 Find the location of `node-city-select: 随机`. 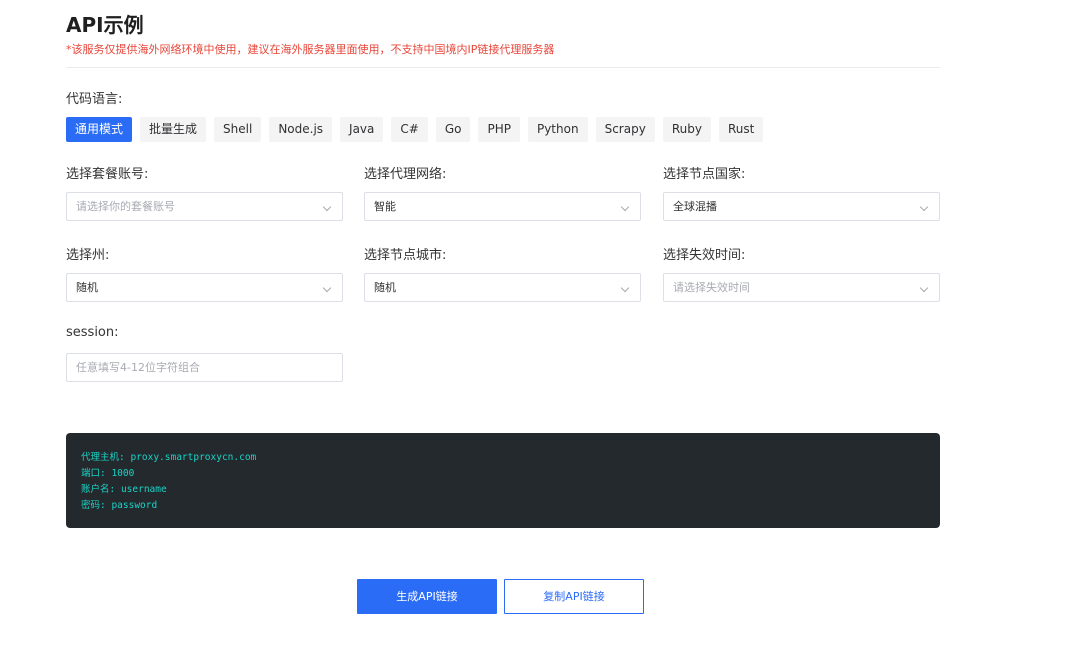

node-city-select: 随机 is located at coordinates (502, 287).